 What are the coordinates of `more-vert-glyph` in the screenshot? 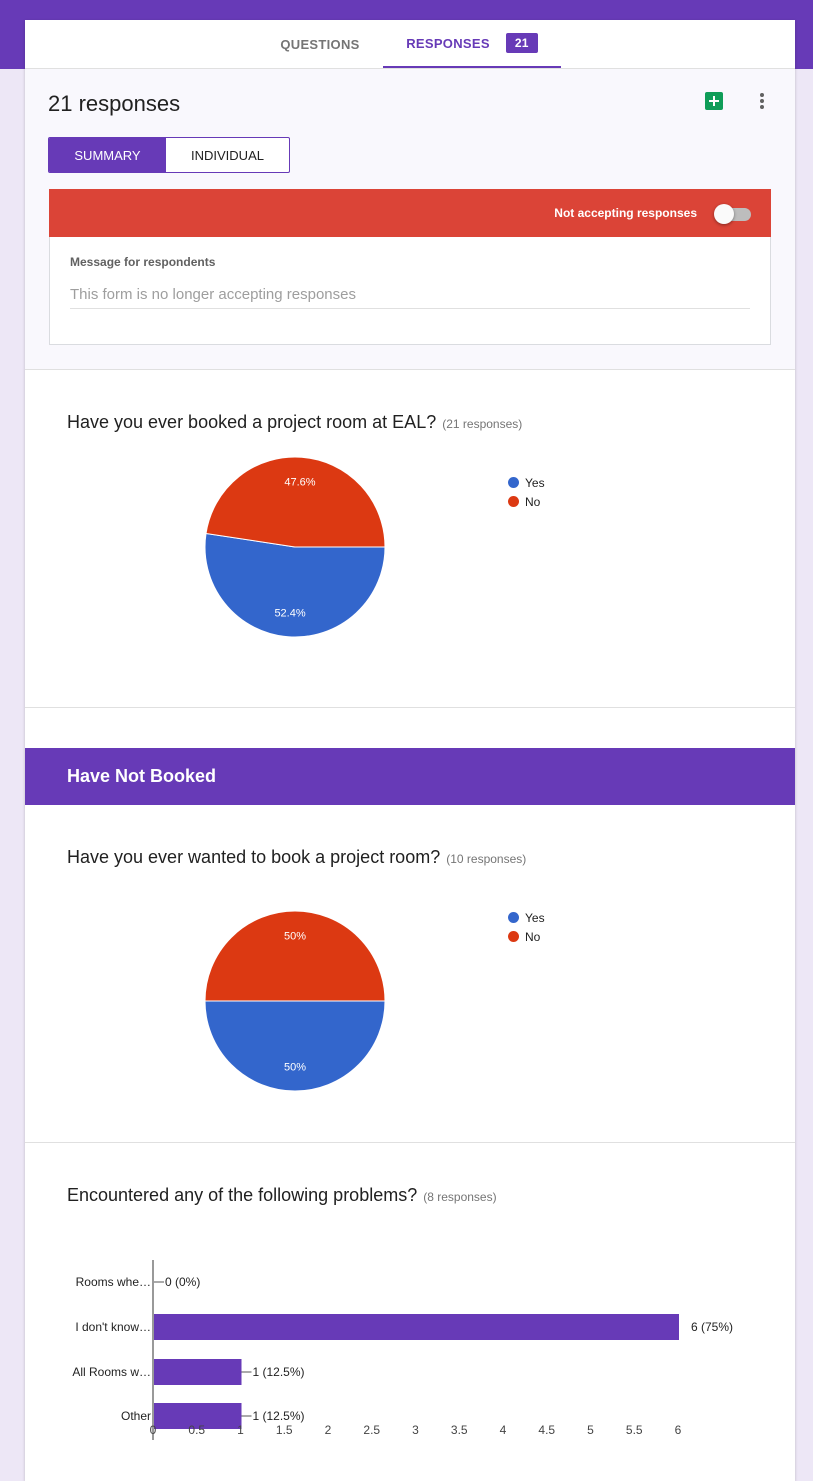 It's located at (762, 101).